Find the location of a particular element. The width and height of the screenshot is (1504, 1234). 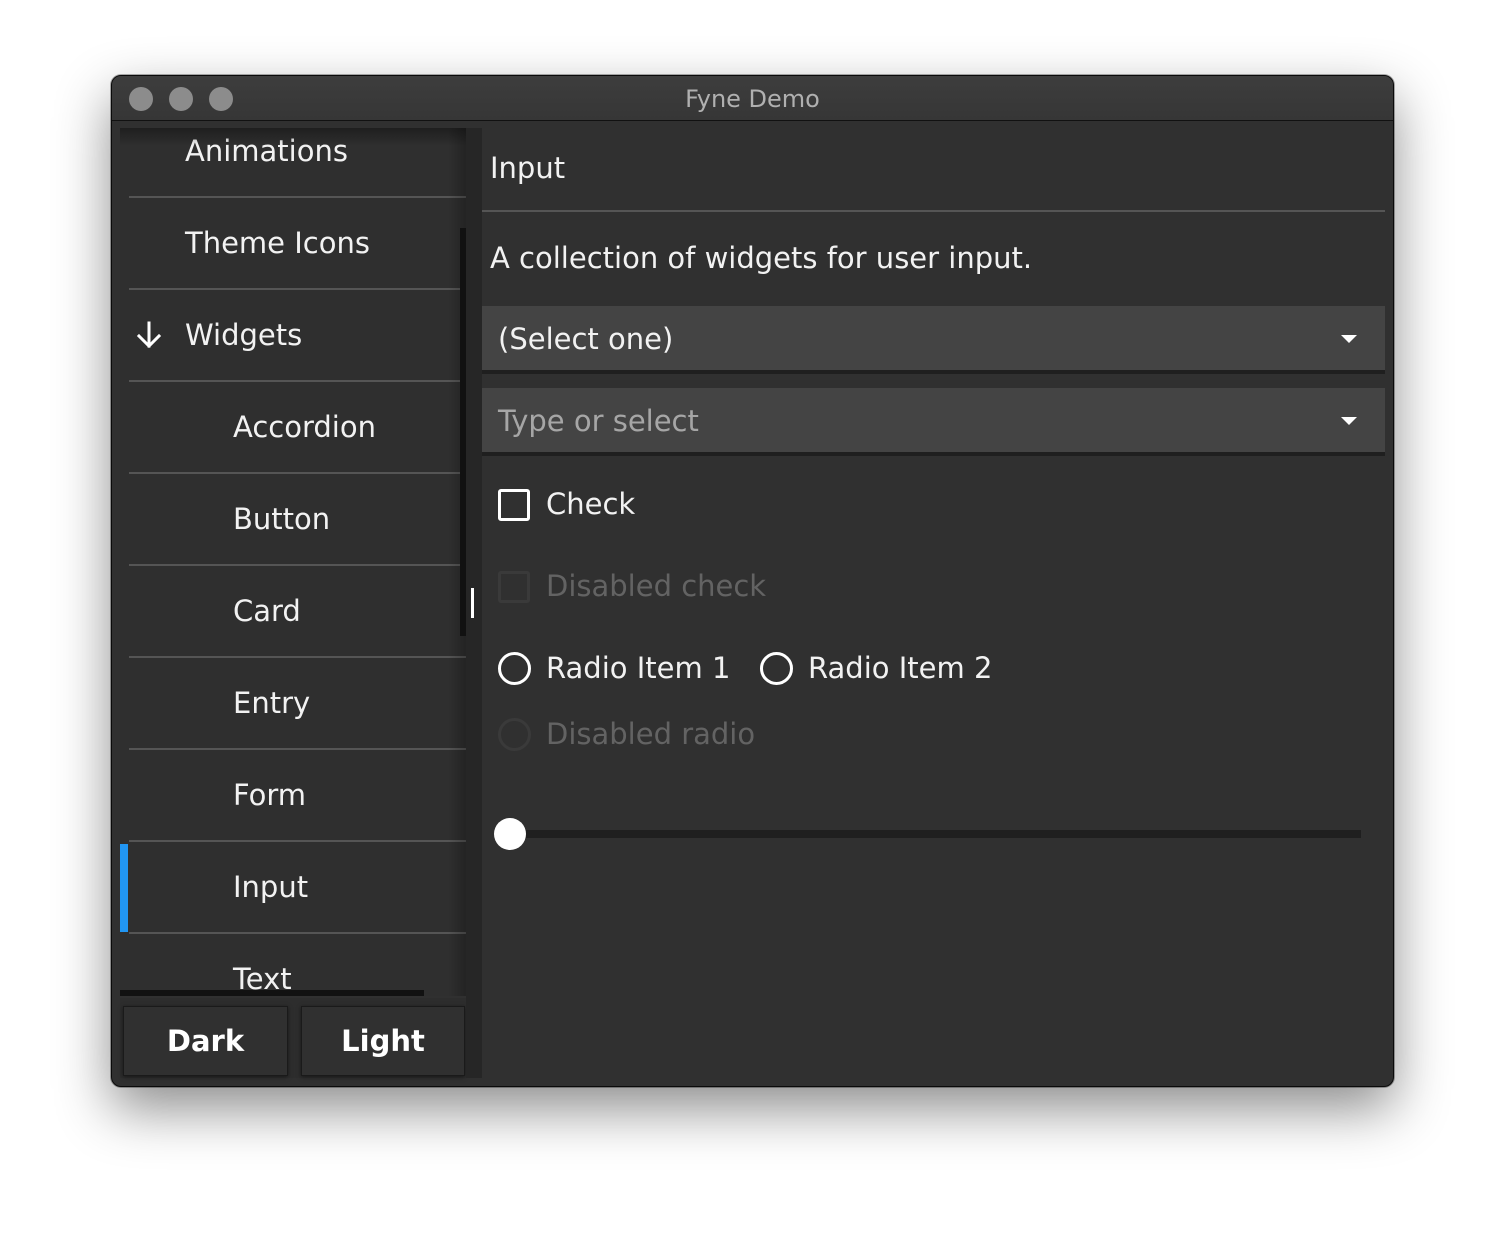

selection-indicator is located at coordinates (124, 888).